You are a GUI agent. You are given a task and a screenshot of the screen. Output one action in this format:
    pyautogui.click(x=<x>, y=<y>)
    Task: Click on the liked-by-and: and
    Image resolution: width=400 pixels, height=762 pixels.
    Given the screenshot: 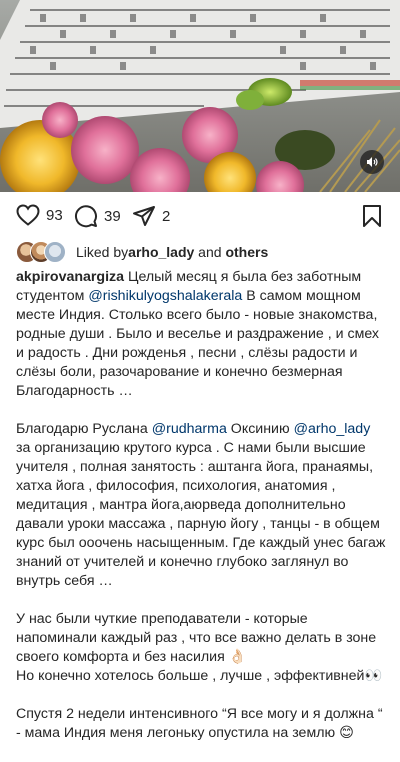 What is the action you would take?
    pyautogui.click(x=210, y=252)
    